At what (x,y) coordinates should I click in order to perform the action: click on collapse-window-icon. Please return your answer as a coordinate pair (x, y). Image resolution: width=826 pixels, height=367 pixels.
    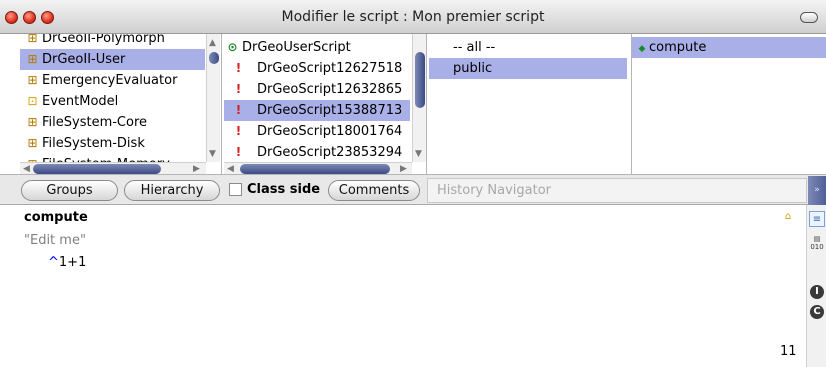
    Looking at the image, I should click on (809, 17).